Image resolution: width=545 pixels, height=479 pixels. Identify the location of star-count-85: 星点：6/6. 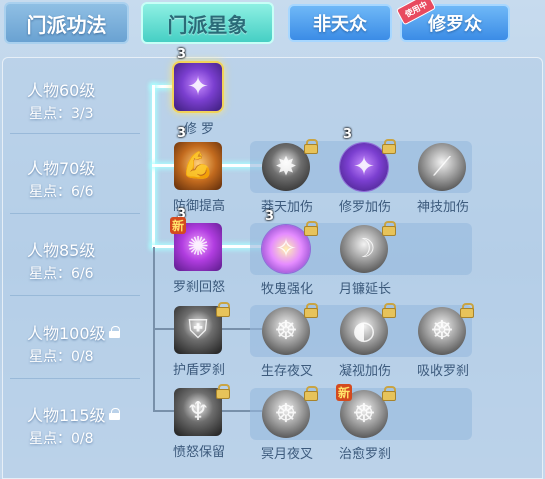
(61, 274).